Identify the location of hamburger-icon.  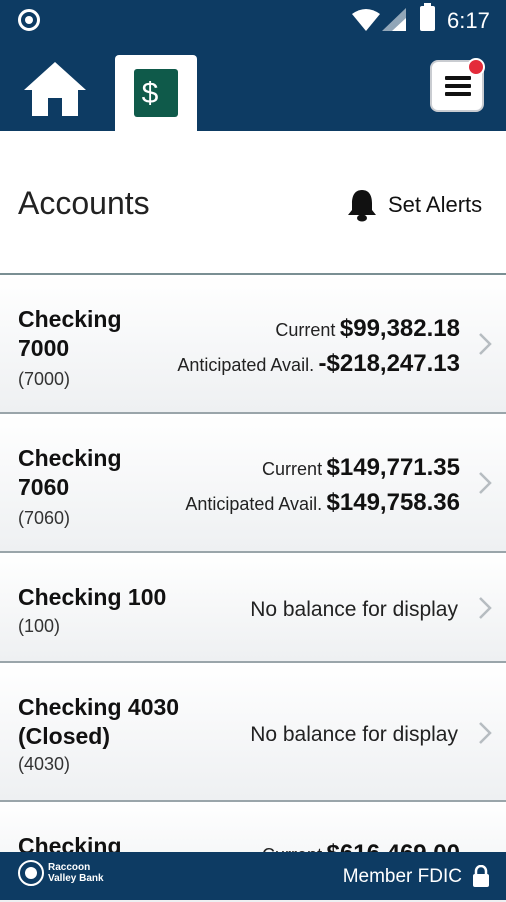
(458, 86).